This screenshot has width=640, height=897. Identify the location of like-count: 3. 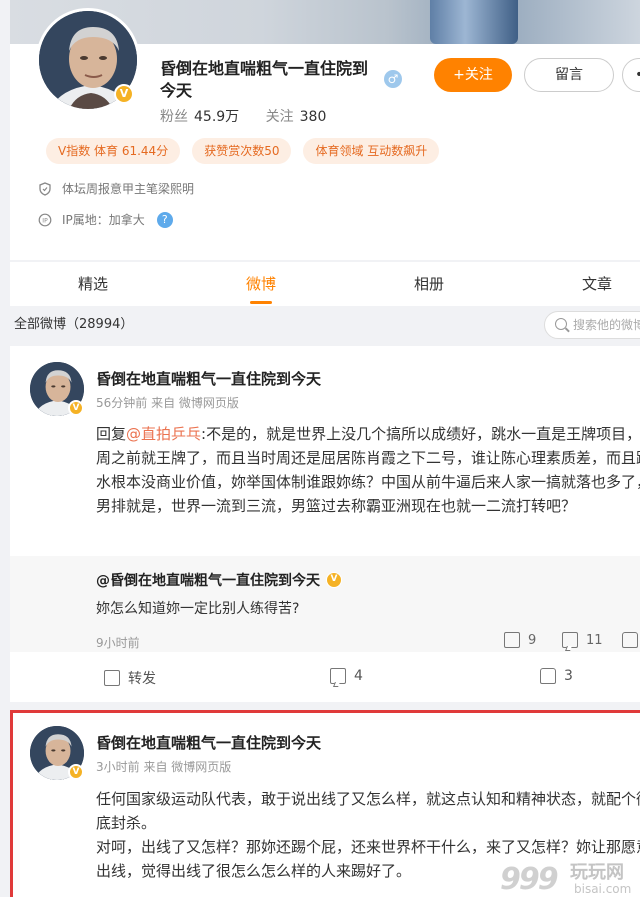
(568, 676).